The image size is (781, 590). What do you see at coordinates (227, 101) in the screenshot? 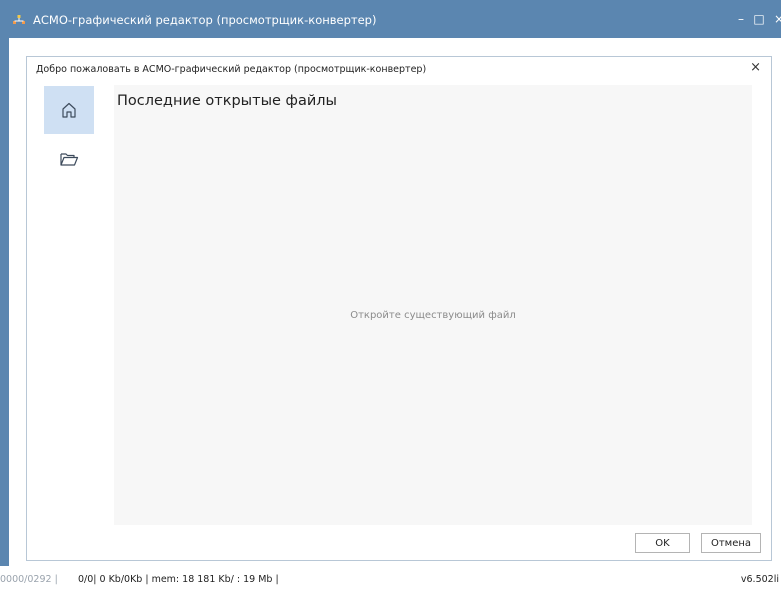
I see `page-title: Последние открытые файлы` at bounding box center [227, 101].